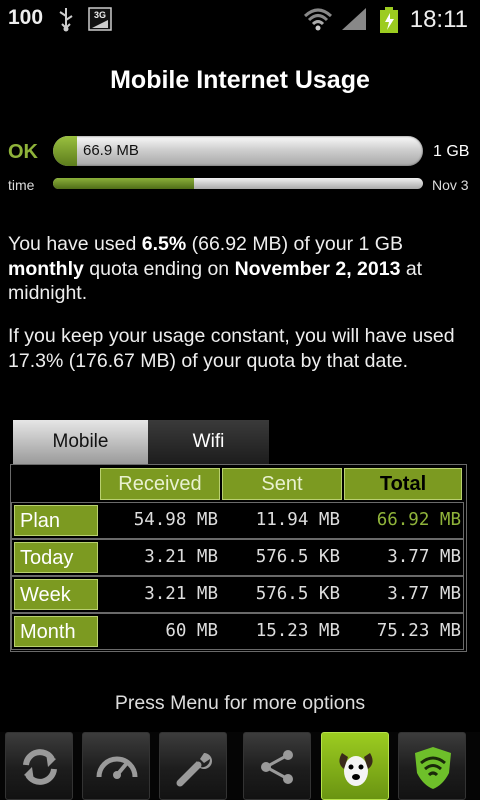  I want to click on speed-test-button, so click(116, 766).